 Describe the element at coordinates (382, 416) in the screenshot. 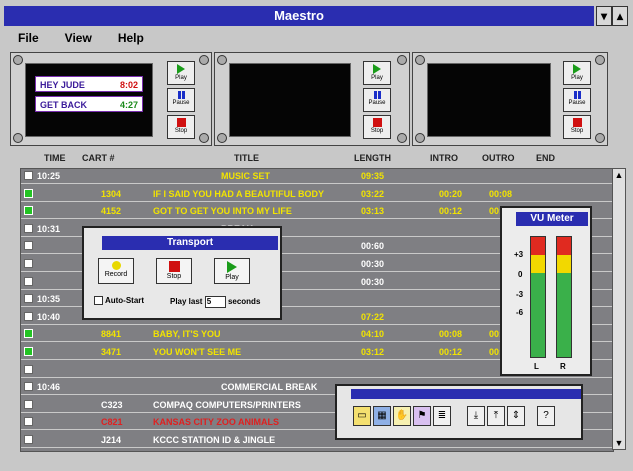

I see `image-icon: ▦` at that location.